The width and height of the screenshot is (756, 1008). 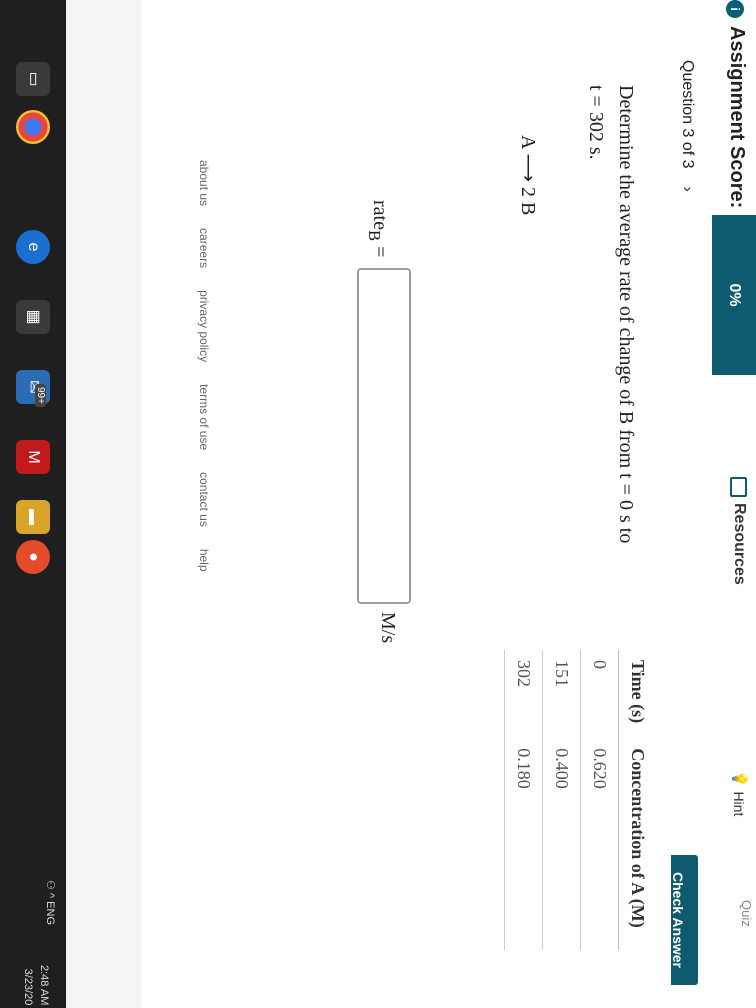 I want to click on lightbulb-icon: 💡, so click(x=740, y=779).